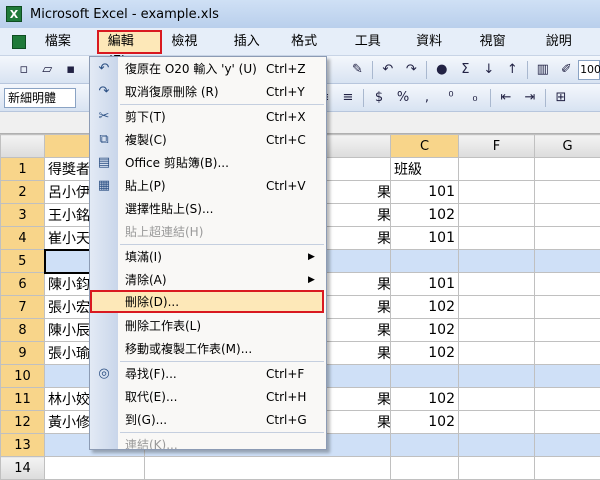 The height and width of the screenshot is (480, 600). What do you see at coordinates (253, 42) in the screenshot?
I see `menu-insert: 插入(I)` at bounding box center [253, 42].